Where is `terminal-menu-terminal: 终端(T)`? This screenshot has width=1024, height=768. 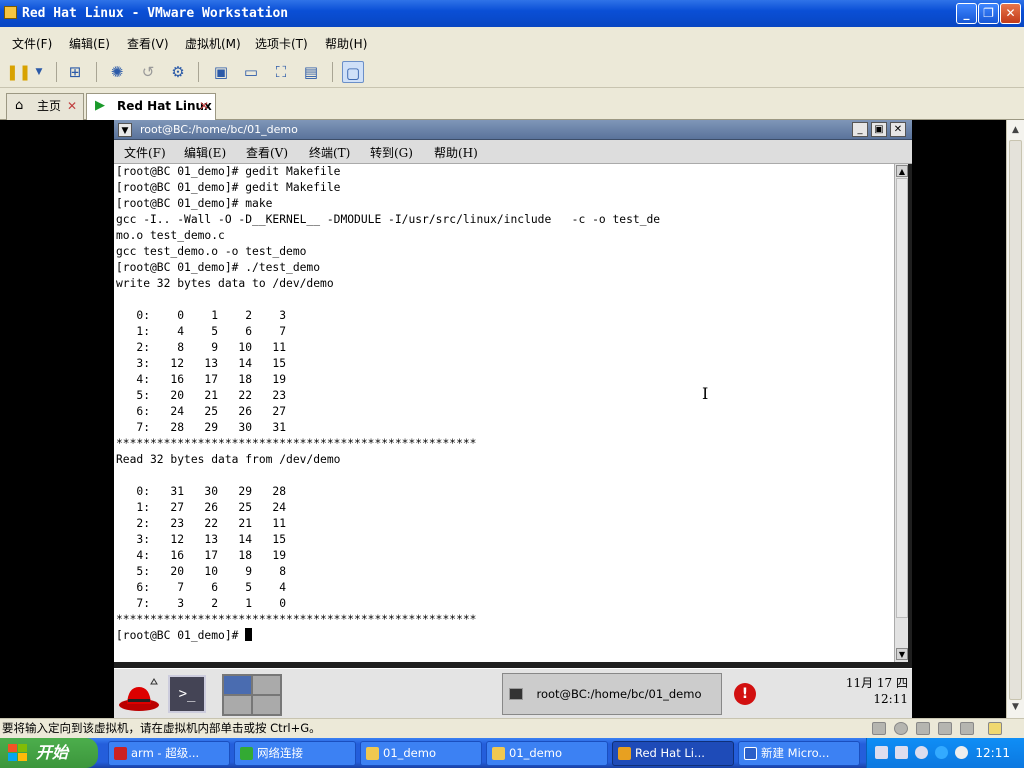
terminal-menu-terminal: 终端(T) is located at coordinates (329, 152).